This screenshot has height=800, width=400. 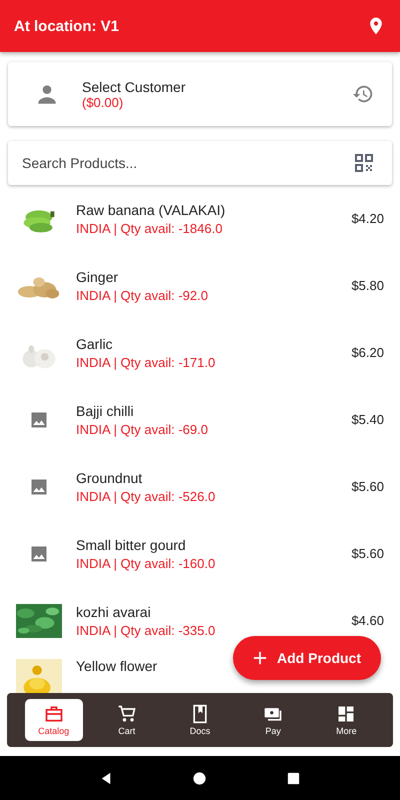 I want to click on home-icon, so click(x=200, y=778).